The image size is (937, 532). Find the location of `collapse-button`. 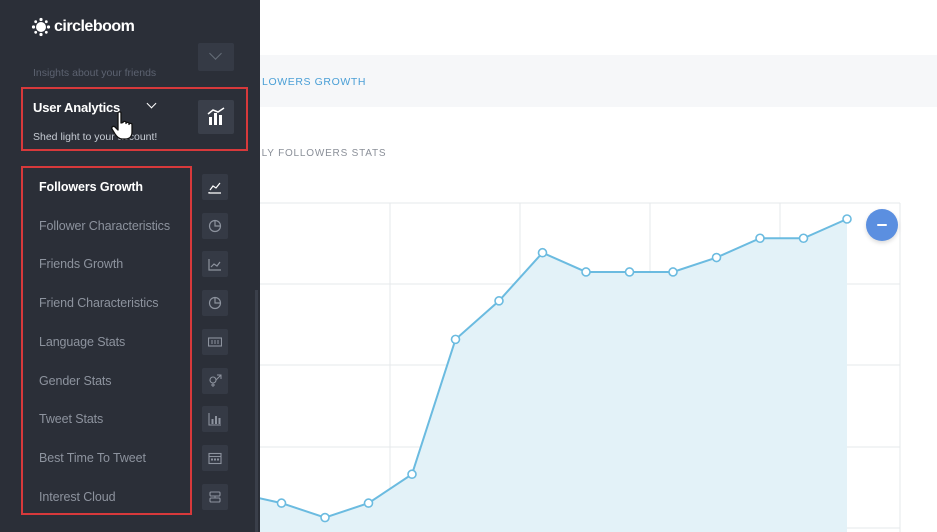

collapse-button is located at coordinates (882, 225).